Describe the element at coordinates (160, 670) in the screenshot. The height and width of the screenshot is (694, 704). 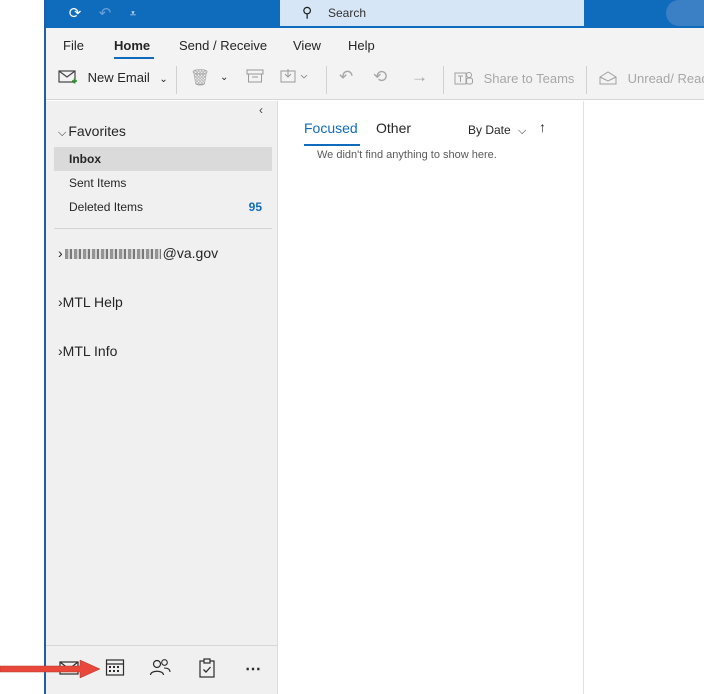
I see `people-icon` at that location.